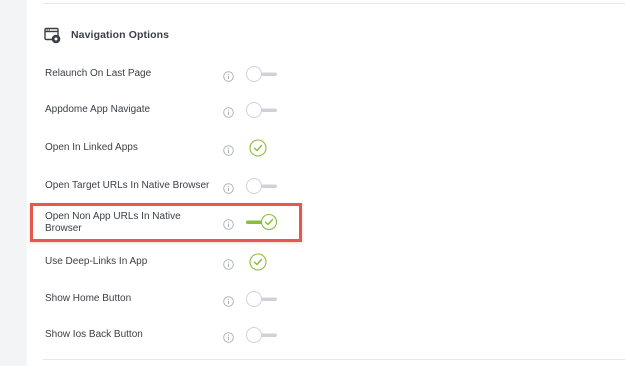  Describe the element at coordinates (113, 222) in the screenshot. I see `option-label: Open Non App URLs In Native Browser` at that location.